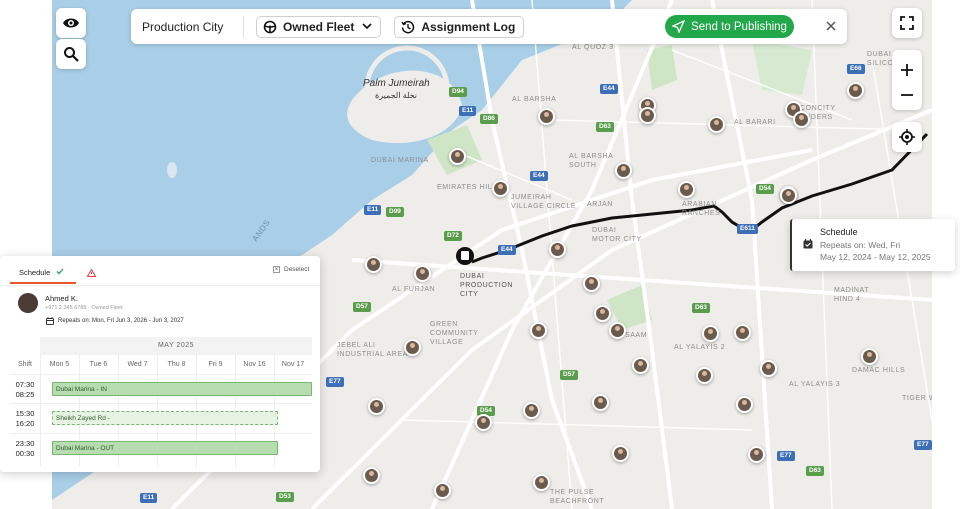  Describe the element at coordinates (84, 308) in the screenshot. I see `driver-meta: +971 2 345 6789 · Owned Fleet` at that location.